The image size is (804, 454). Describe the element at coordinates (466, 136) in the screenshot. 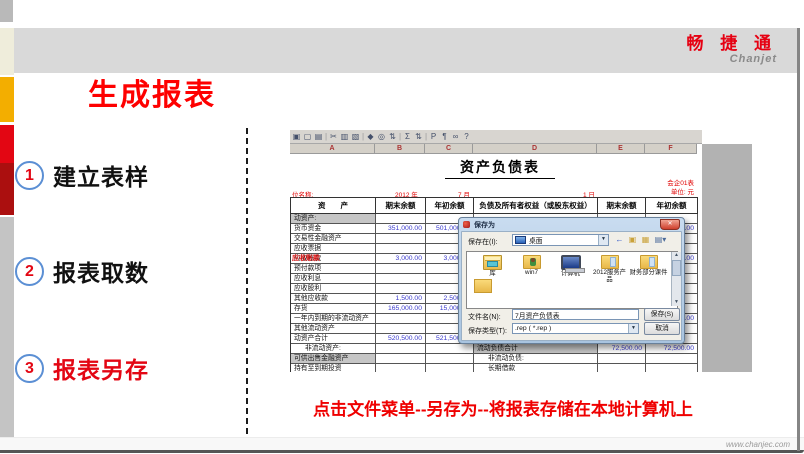

I see `help-icon: ?` at that location.